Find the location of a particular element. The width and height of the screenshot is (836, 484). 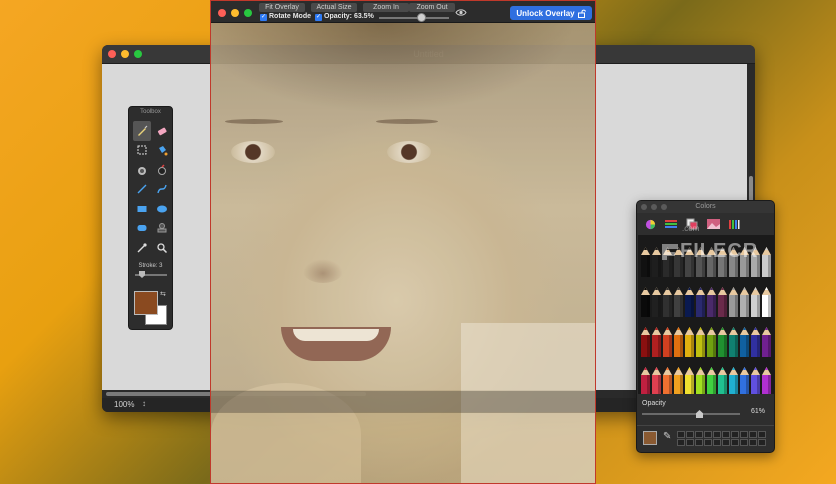

magnifier-icon is located at coordinates (162, 248).